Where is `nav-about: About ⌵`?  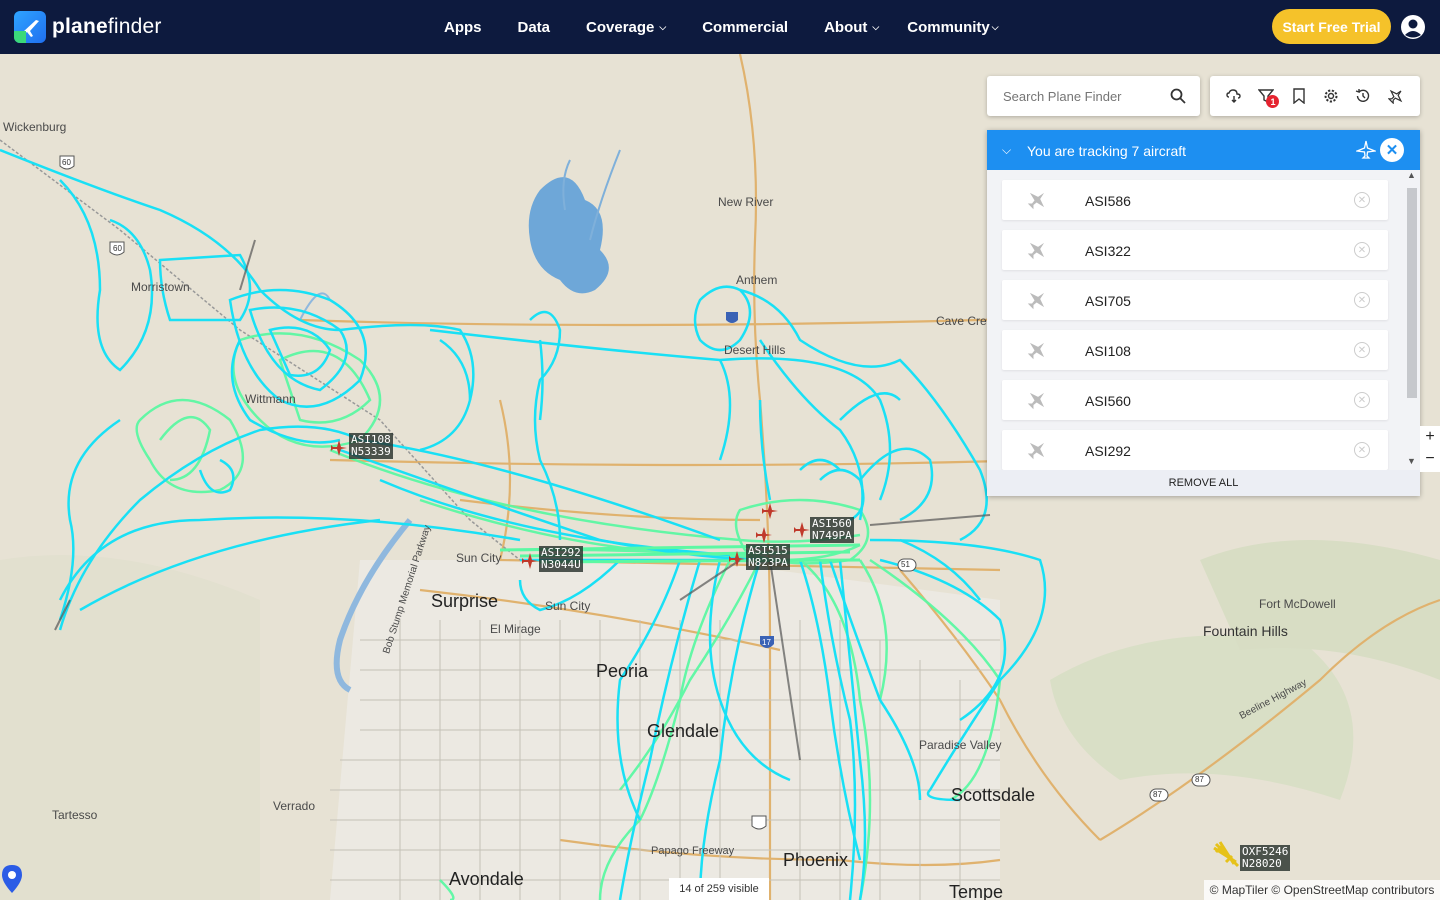
nav-about: About ⌵ is located at coordinates (851, 27).